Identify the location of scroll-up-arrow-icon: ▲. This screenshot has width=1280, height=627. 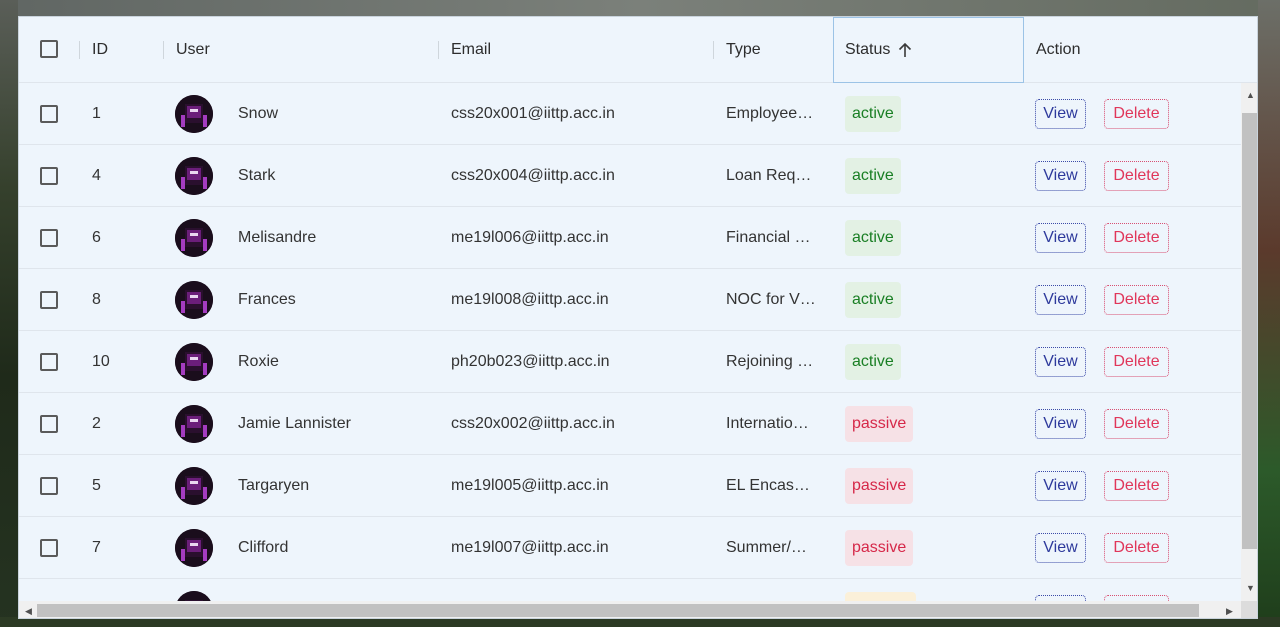
(1250, 95).